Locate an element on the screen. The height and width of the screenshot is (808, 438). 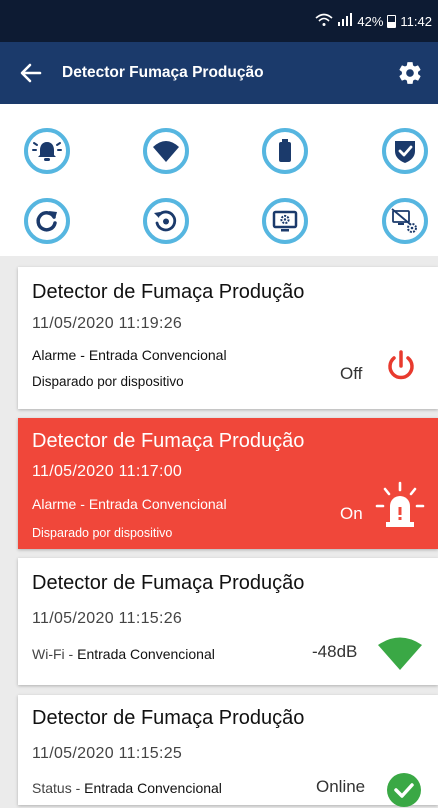
event-timestamp: 11/05/2020 11:19:26 is located at coordinates (107, 323).